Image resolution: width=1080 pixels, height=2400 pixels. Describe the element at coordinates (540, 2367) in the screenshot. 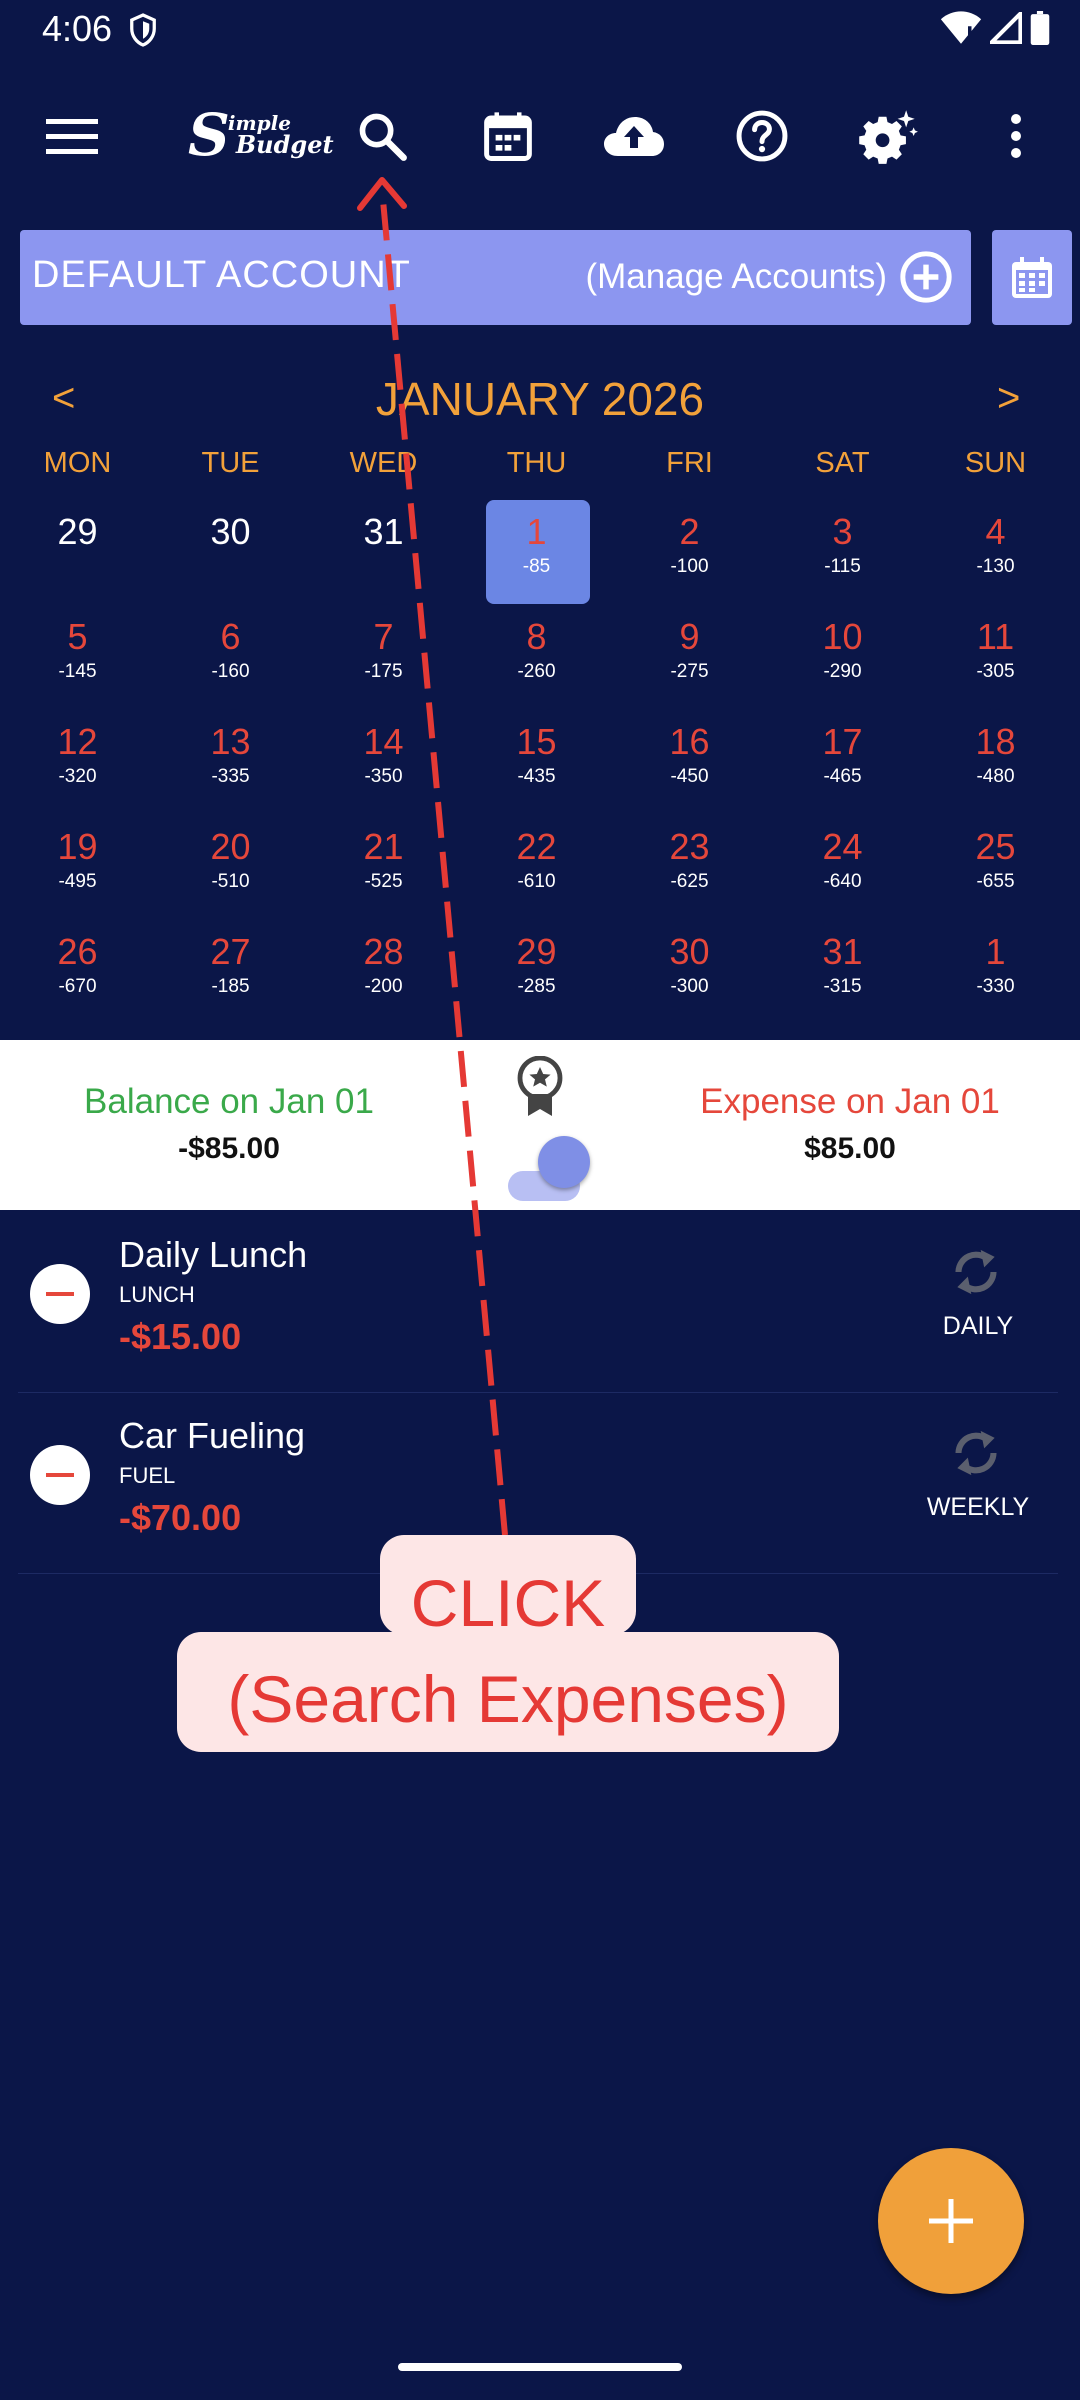

I see `home-indicator` at that location.